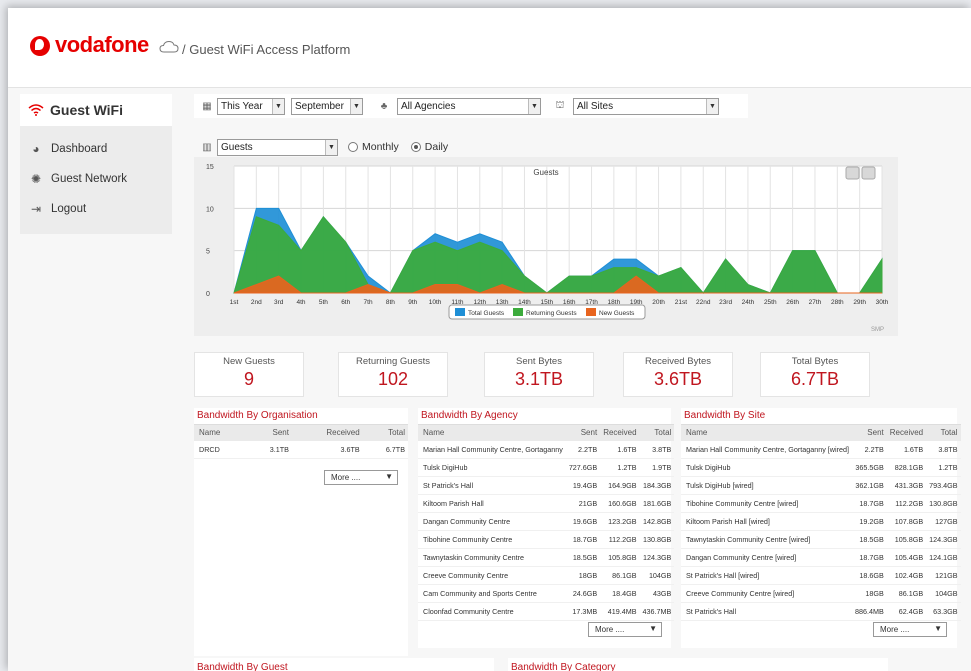  Describe the element at coordinates (415, 147) in the screenshot. I see `radio-daily-circle` at that location.